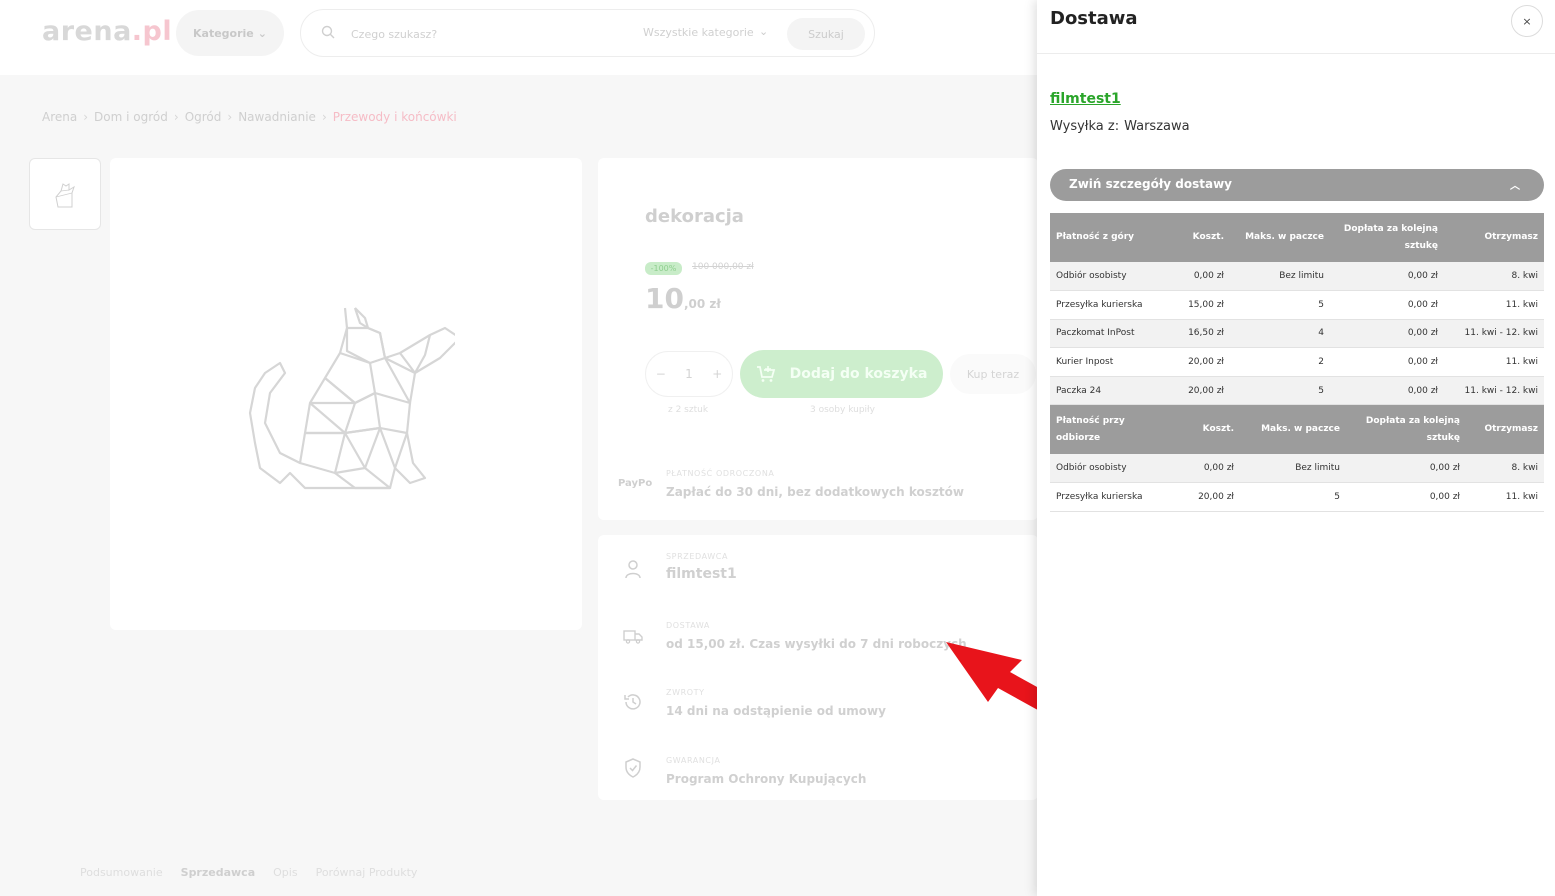 The width and height of the screenshot is (1555, 896). What do you see at coordinates (858, 374) in the screenshot?
I see `add-to-cart-label: Dodaj do koszyka` at bounding box center [858, 374].